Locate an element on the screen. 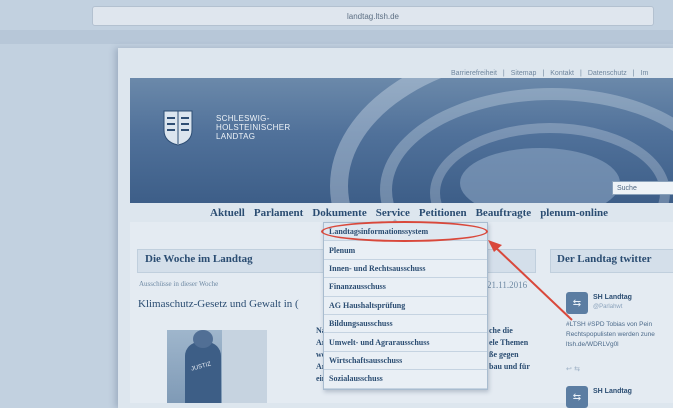  brand-line: SCHLESWIG- is located at coordinates (243, 118).